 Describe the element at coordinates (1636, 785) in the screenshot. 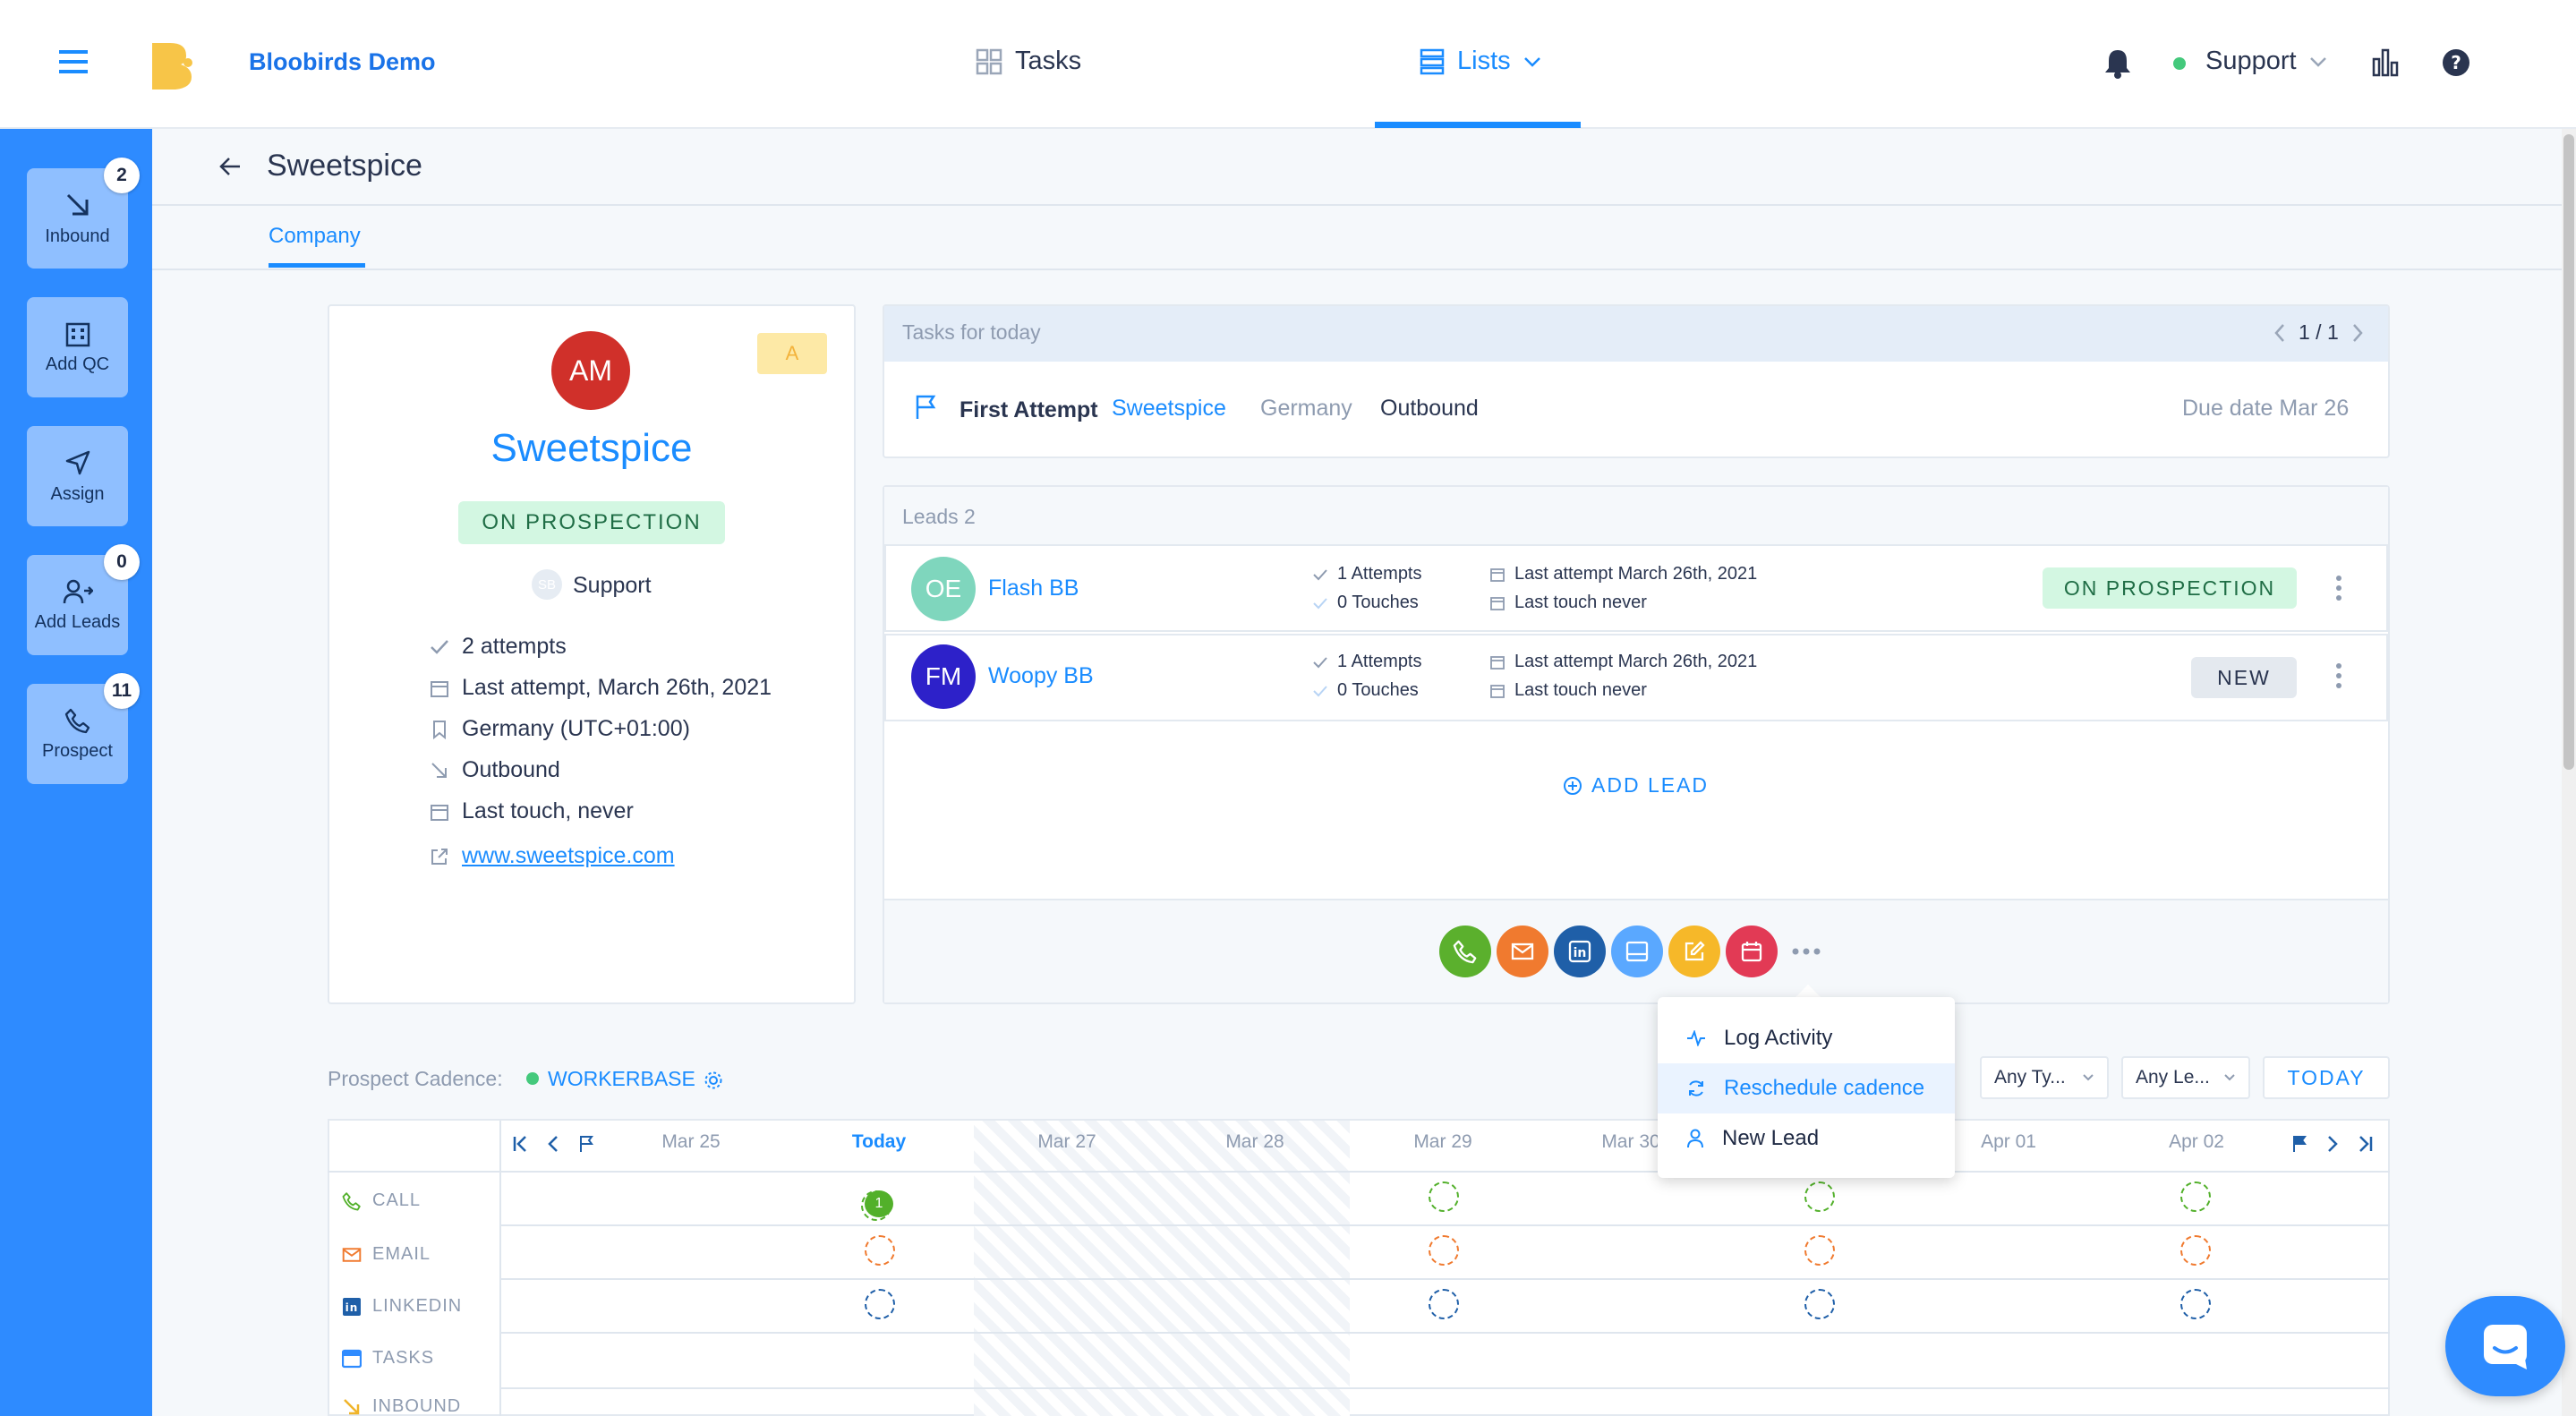

I see `add-lead-button: ADD LEAD` at that location.